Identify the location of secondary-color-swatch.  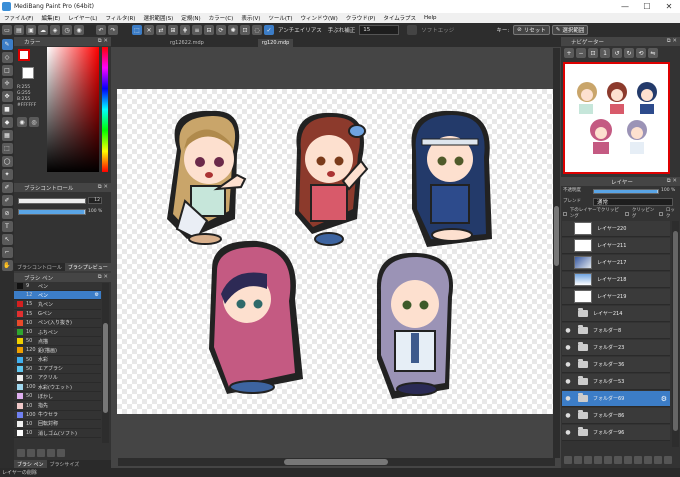
(28, 73).